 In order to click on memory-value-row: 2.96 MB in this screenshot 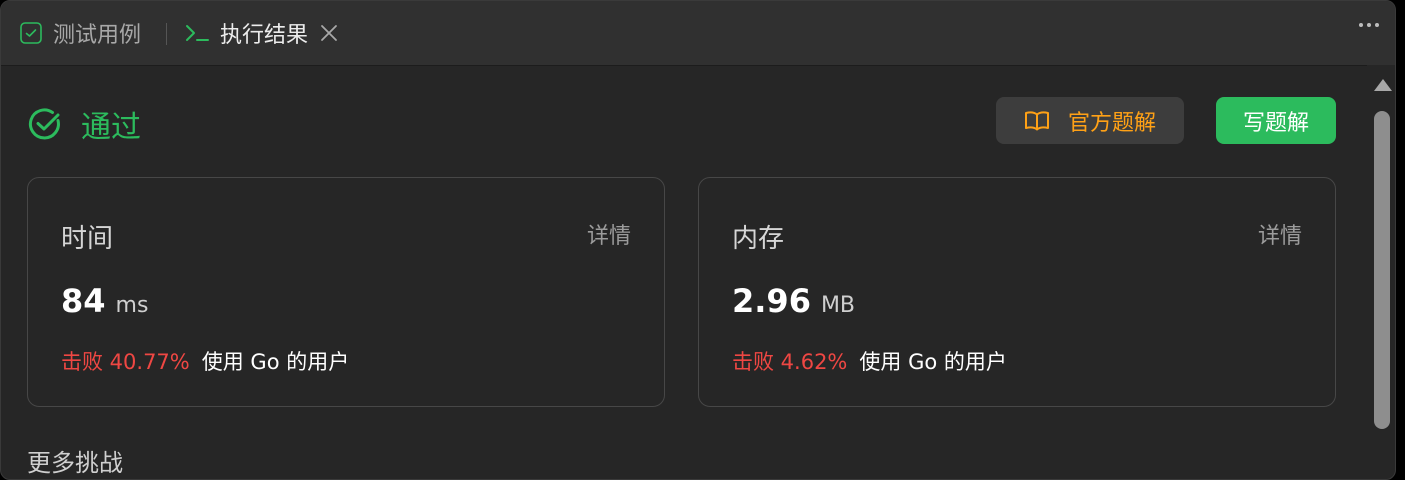, I will do `click(793, 301)`.